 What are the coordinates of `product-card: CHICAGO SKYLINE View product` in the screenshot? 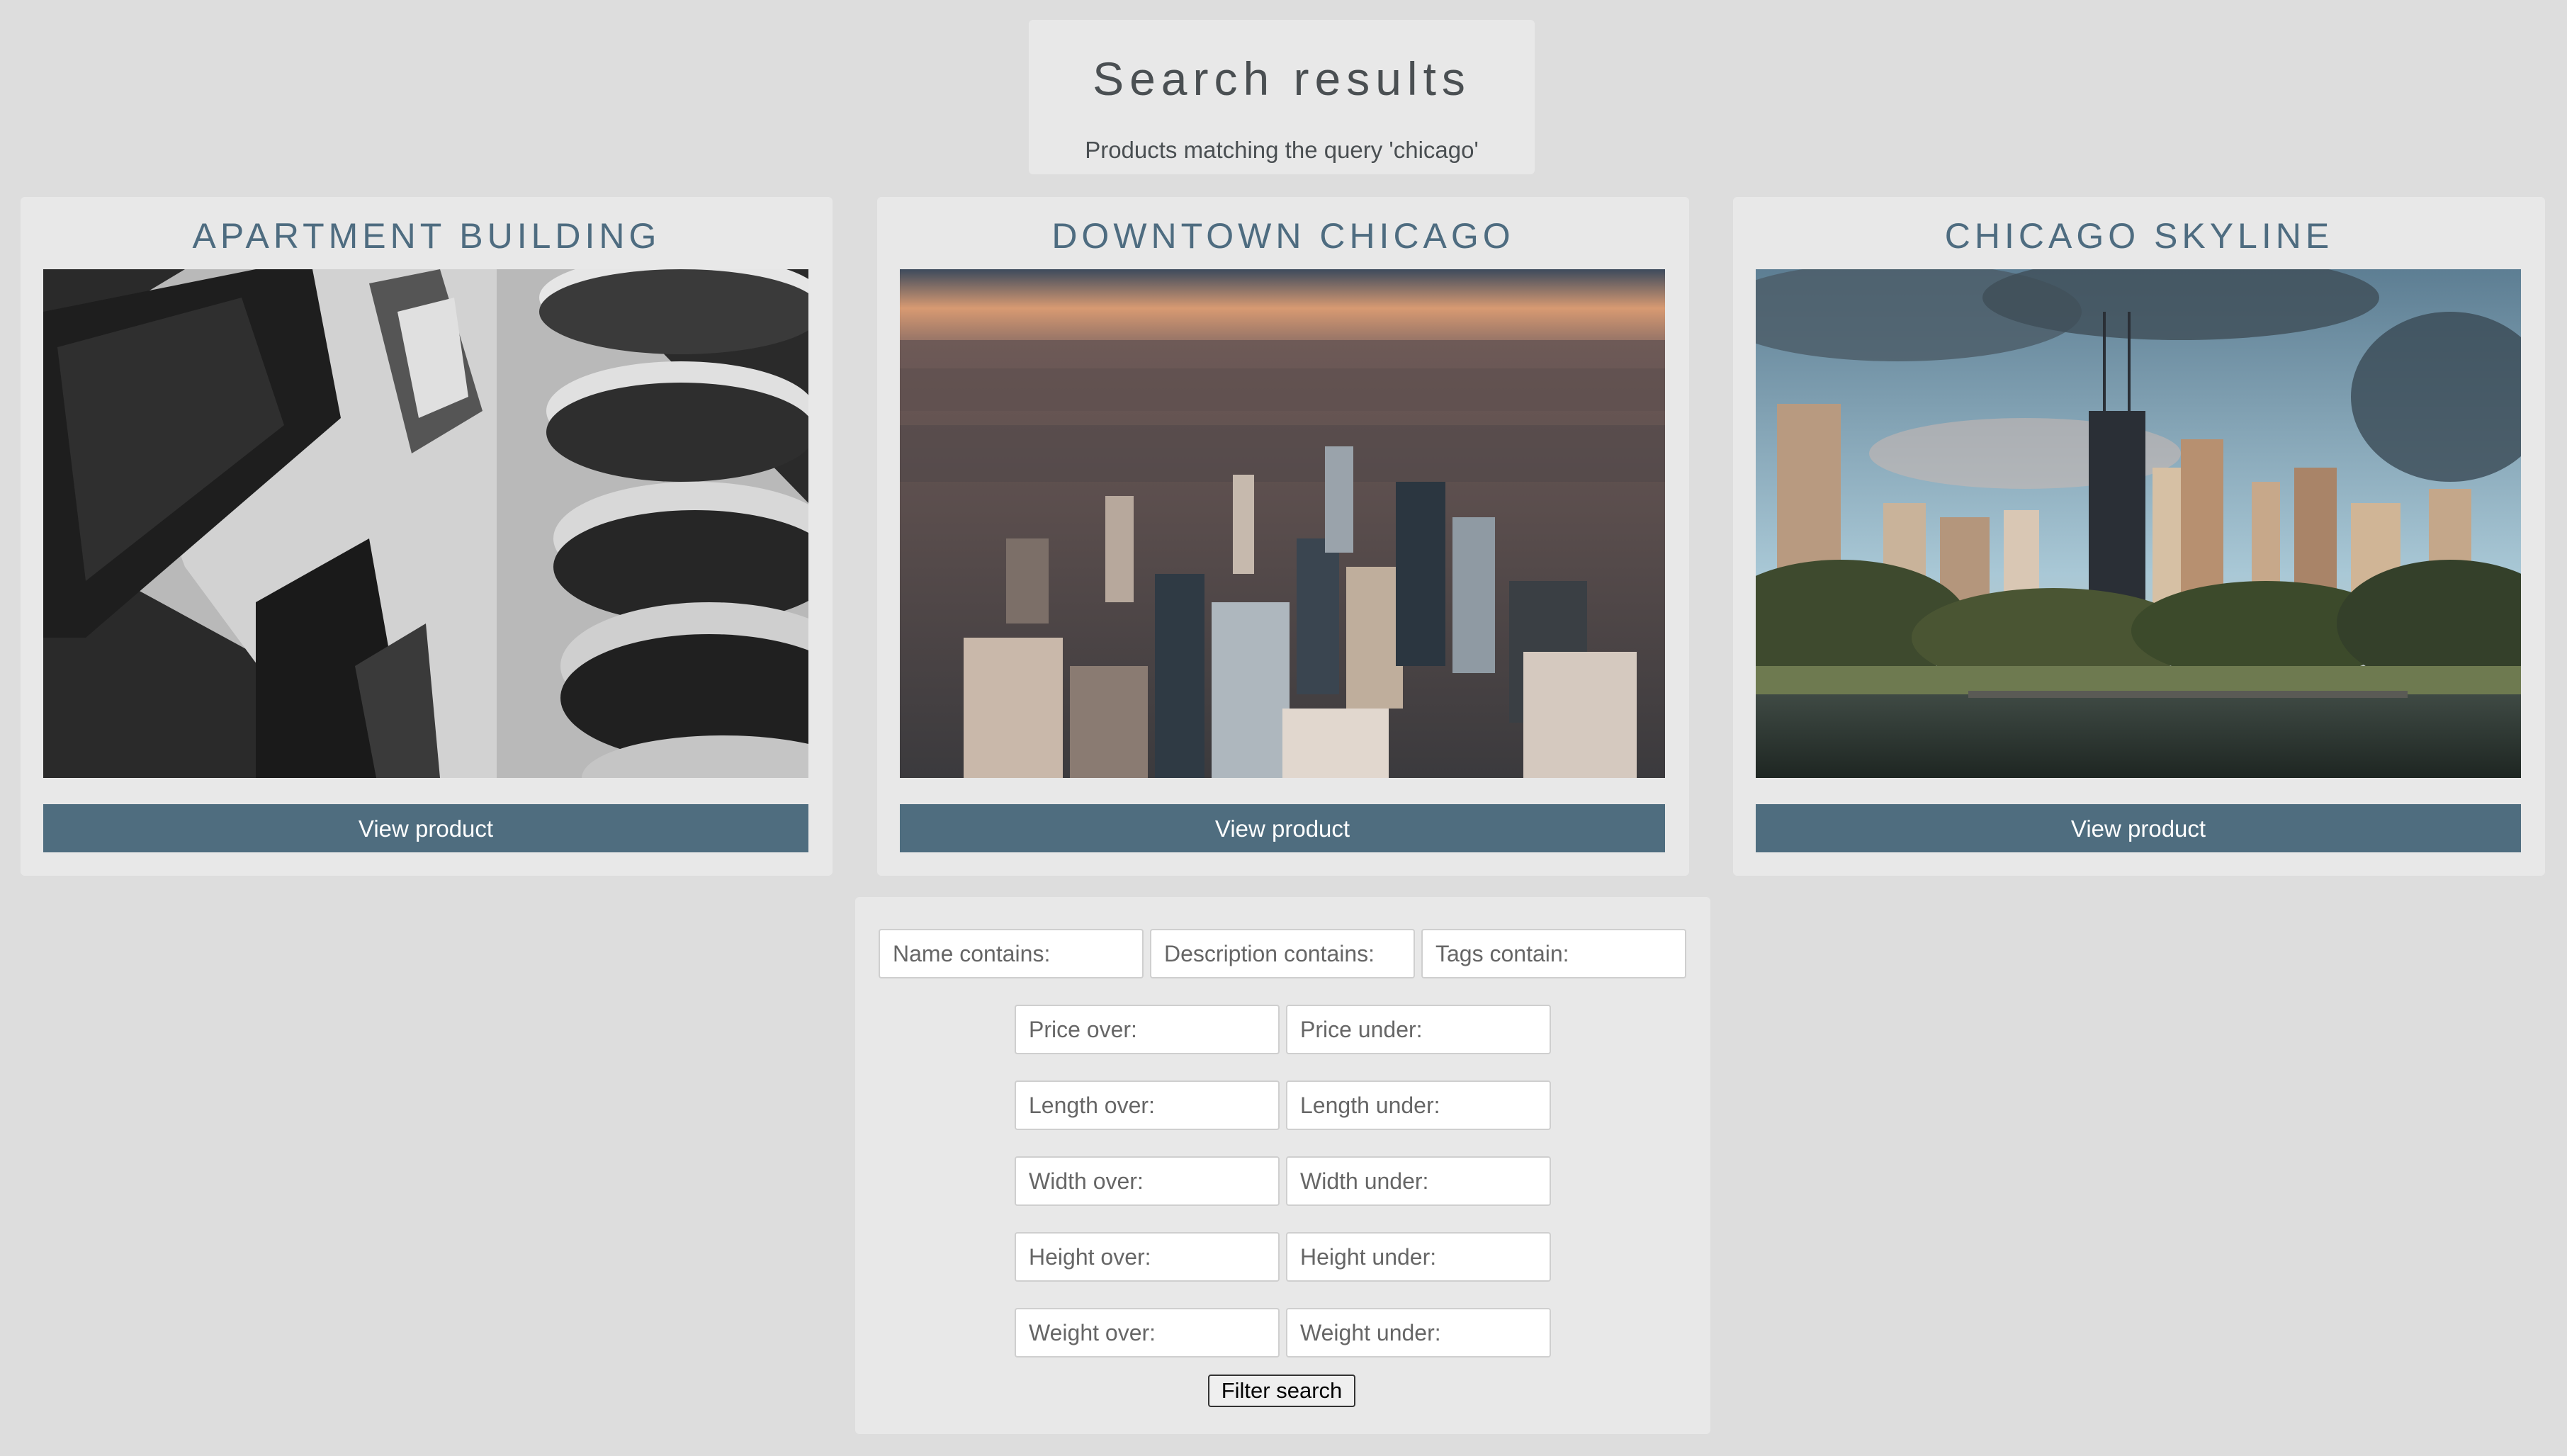 It's located at (2139, 536).